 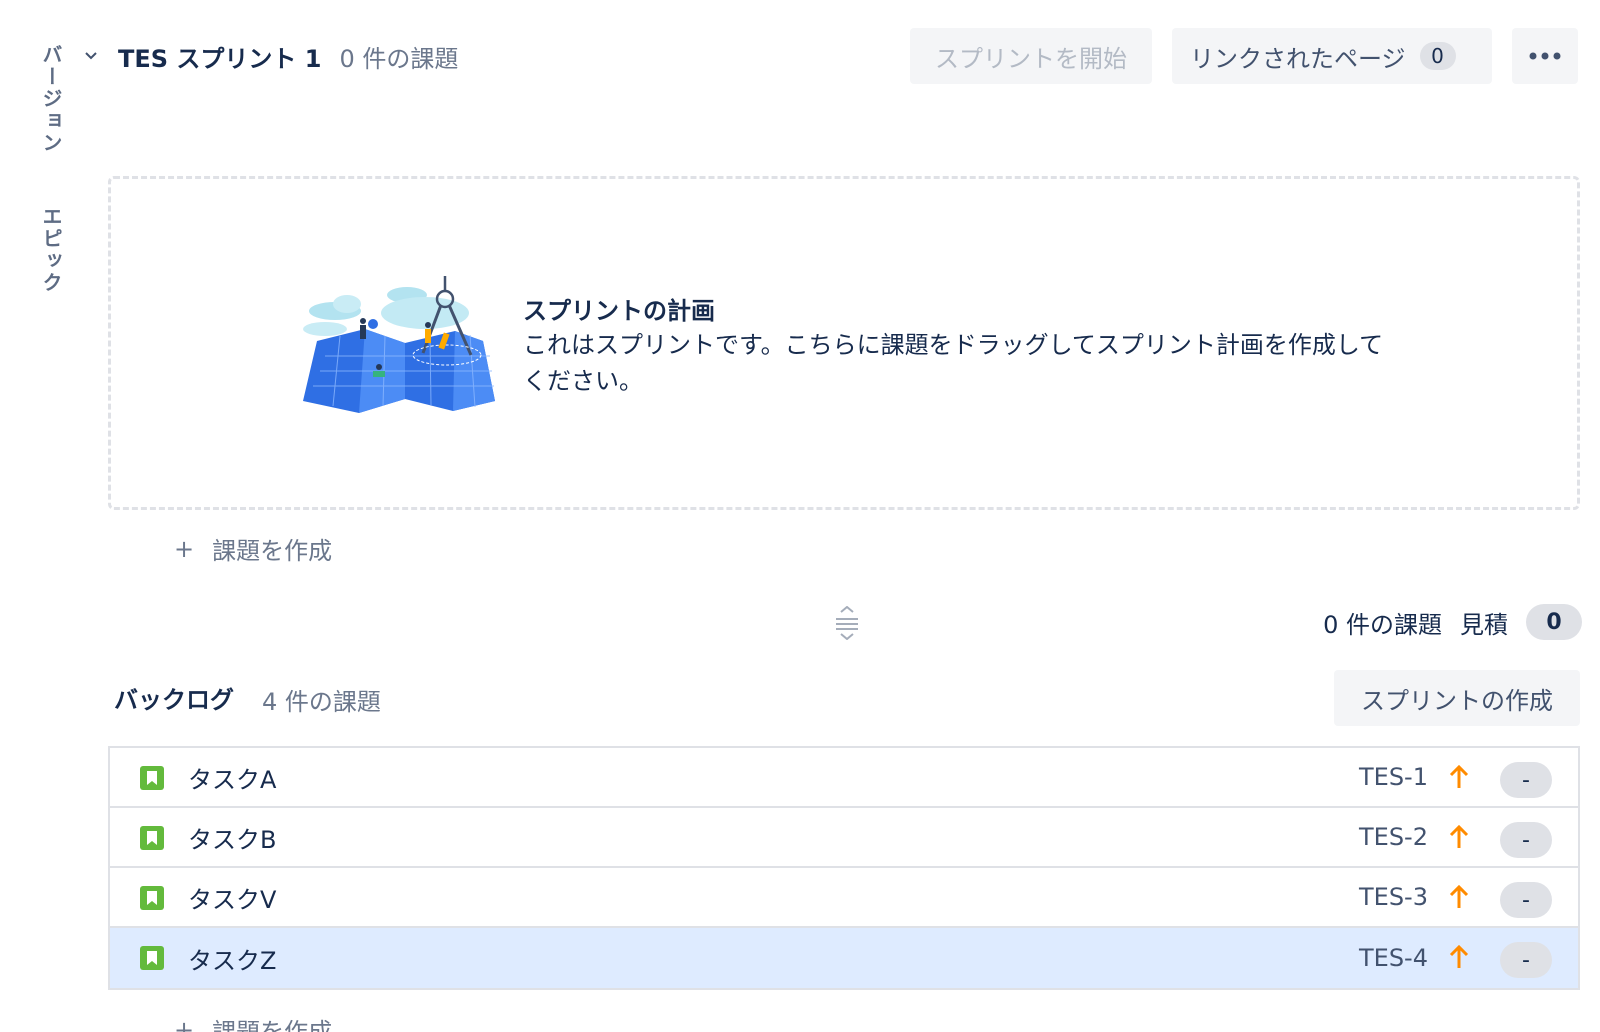 What do you see at coordinates (1452, 622) in the screenshot?
I see `sprint-footer: 0 件の課題 見積 0` at bounding box center [1452, 622].